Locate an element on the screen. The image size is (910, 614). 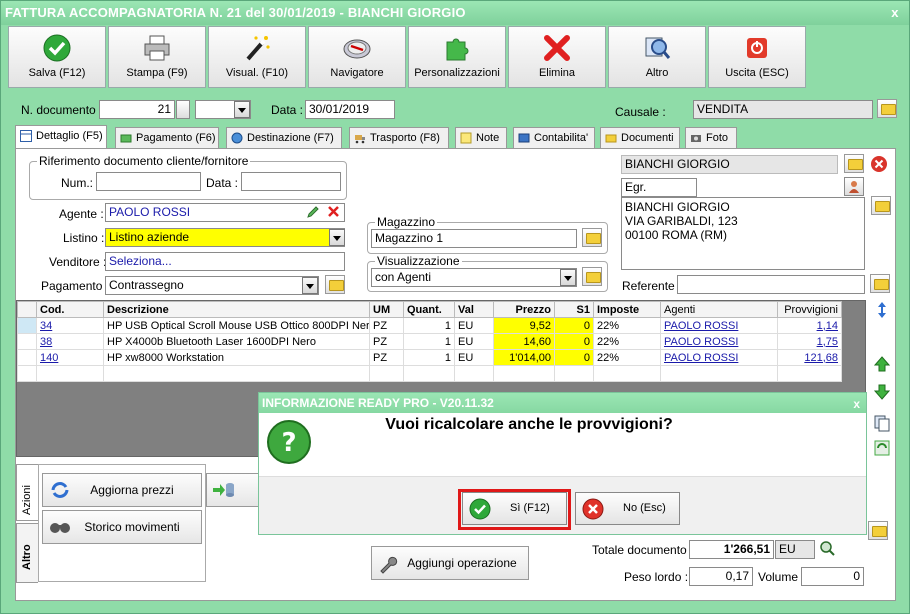
totals-folder-icon is located at coordinates (878, 530).